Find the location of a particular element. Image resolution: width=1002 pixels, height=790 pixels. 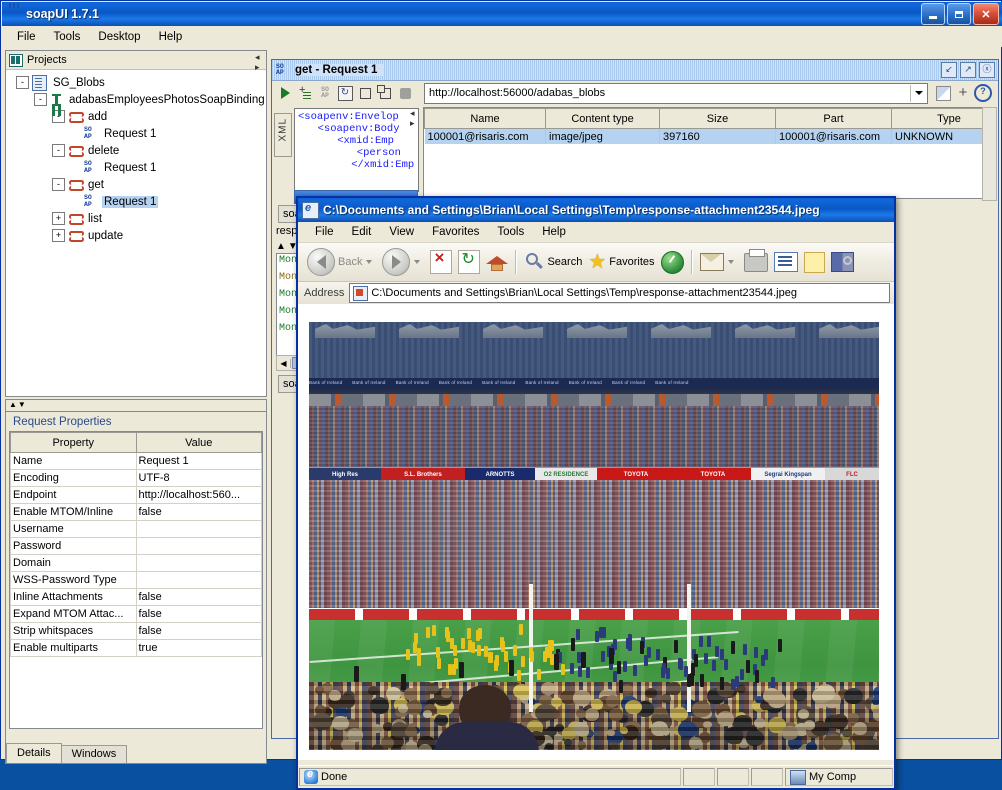

column-header: Size is located at coordinates (717, 118).